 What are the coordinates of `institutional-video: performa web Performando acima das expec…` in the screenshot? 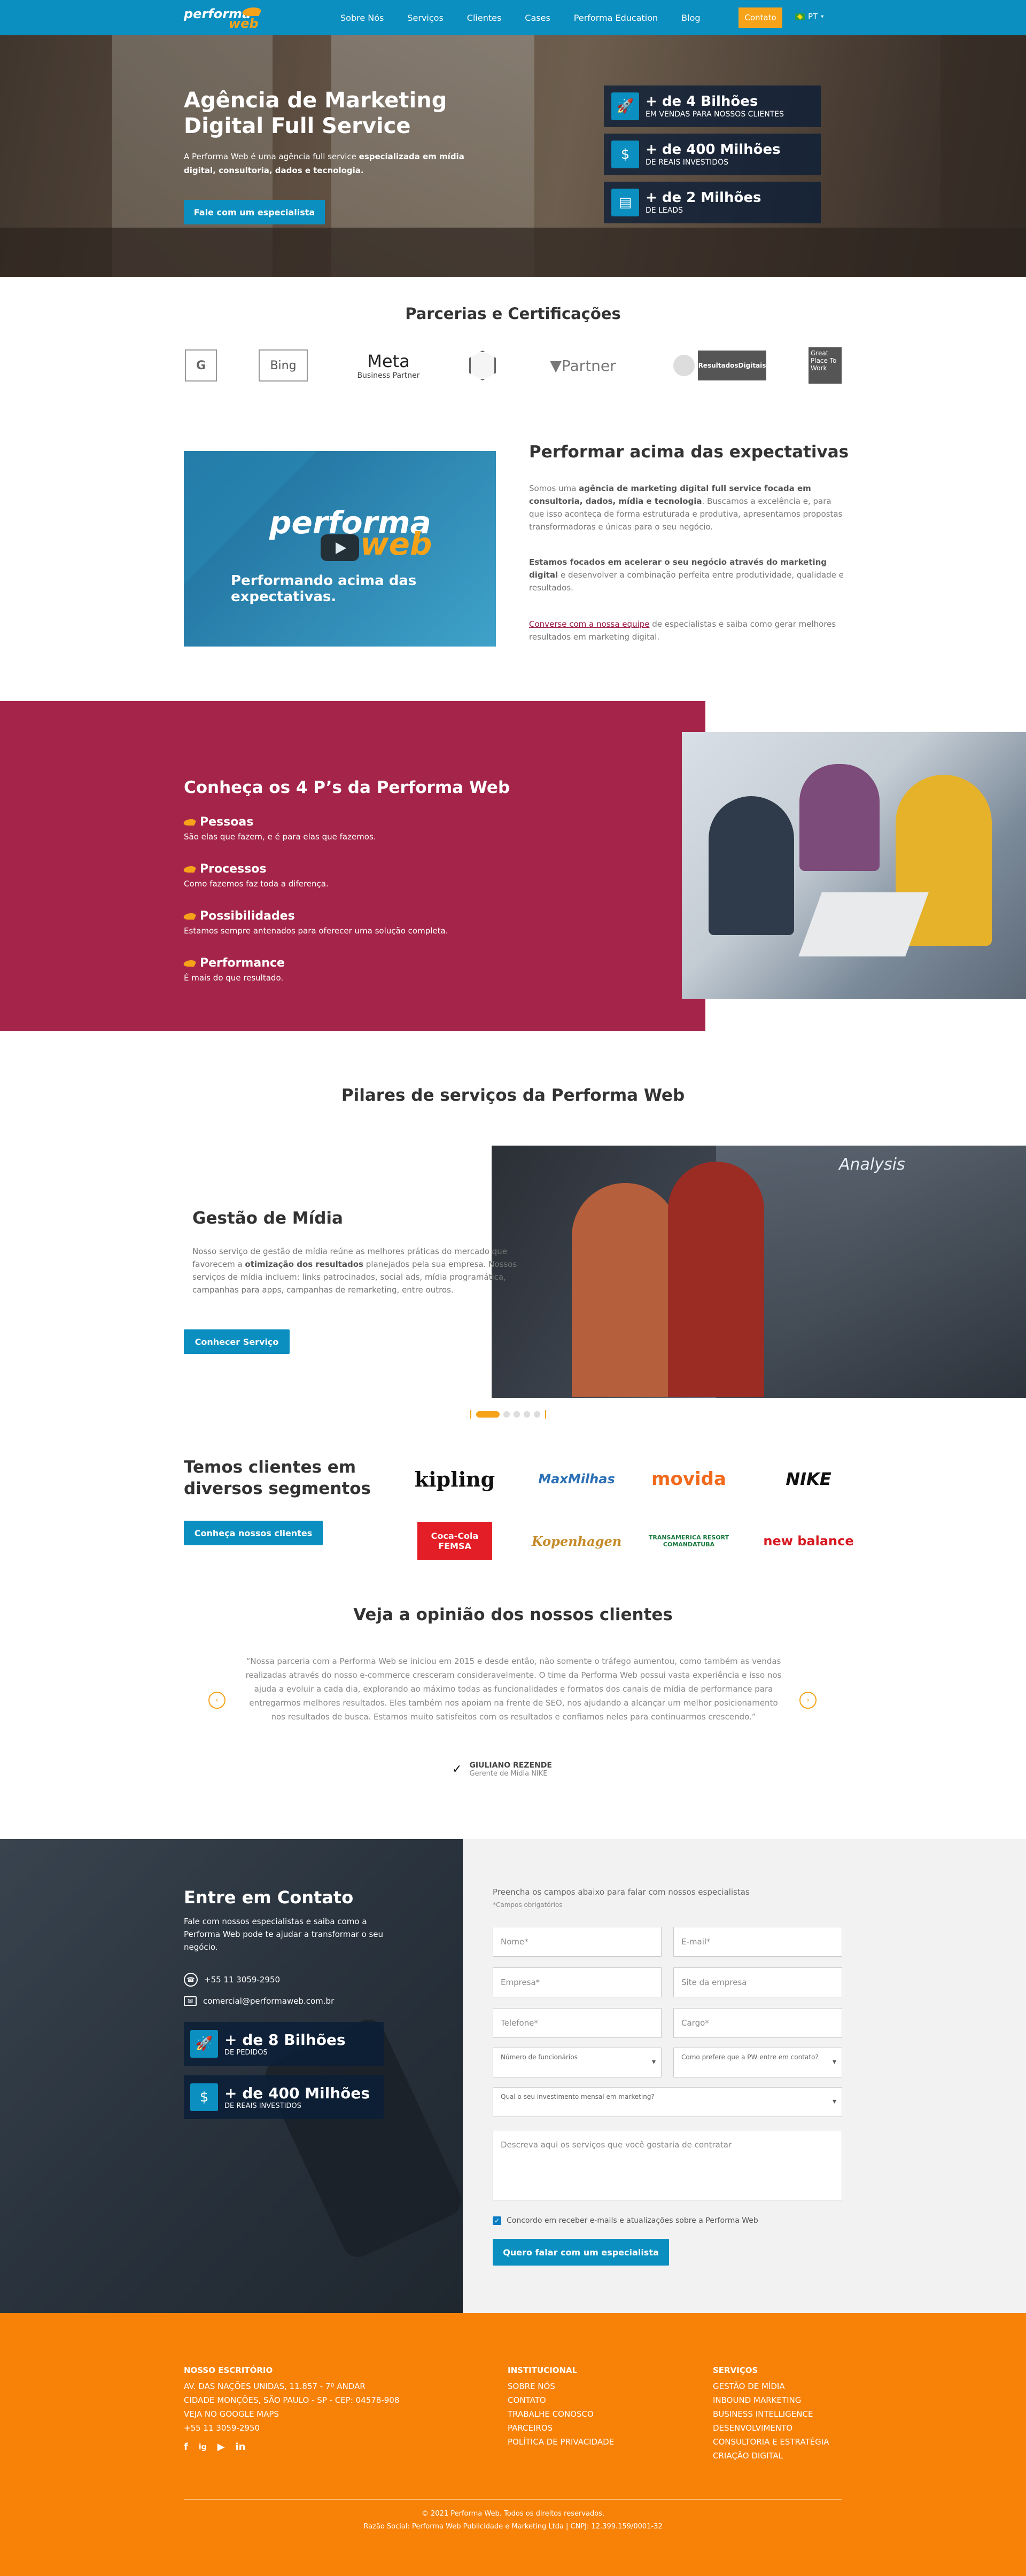 It's located at (340, 549).